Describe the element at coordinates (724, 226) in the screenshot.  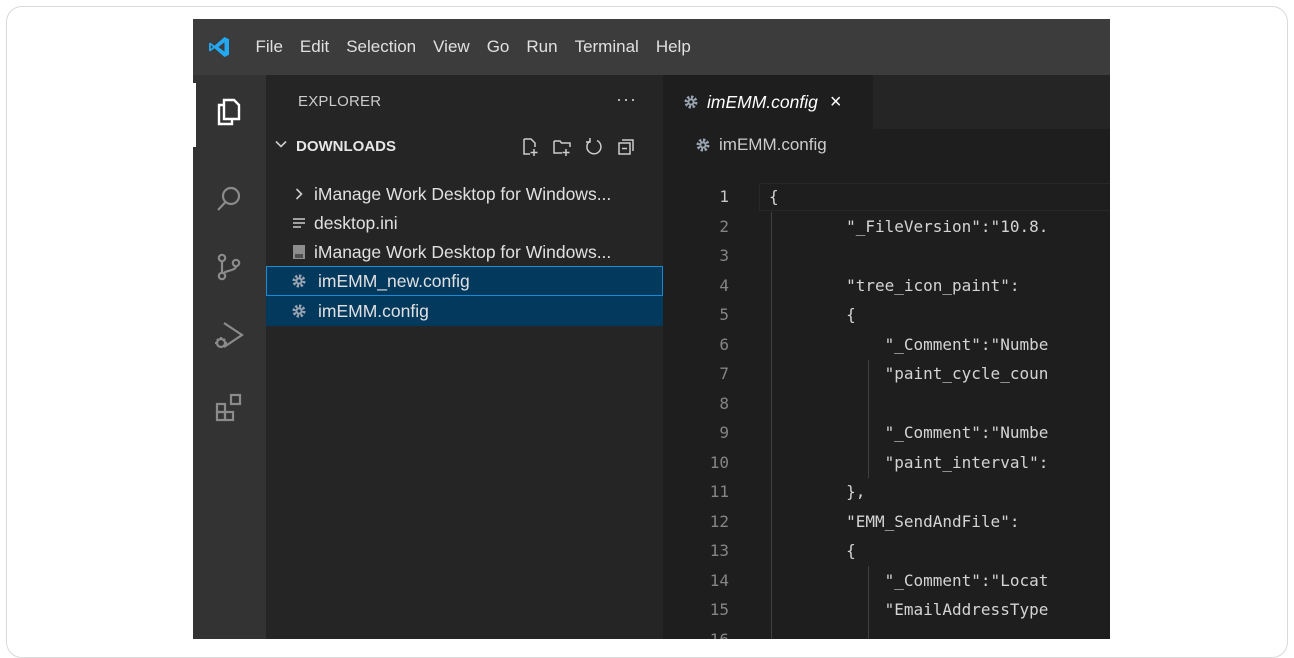
I see `line-number: 2` at that location.